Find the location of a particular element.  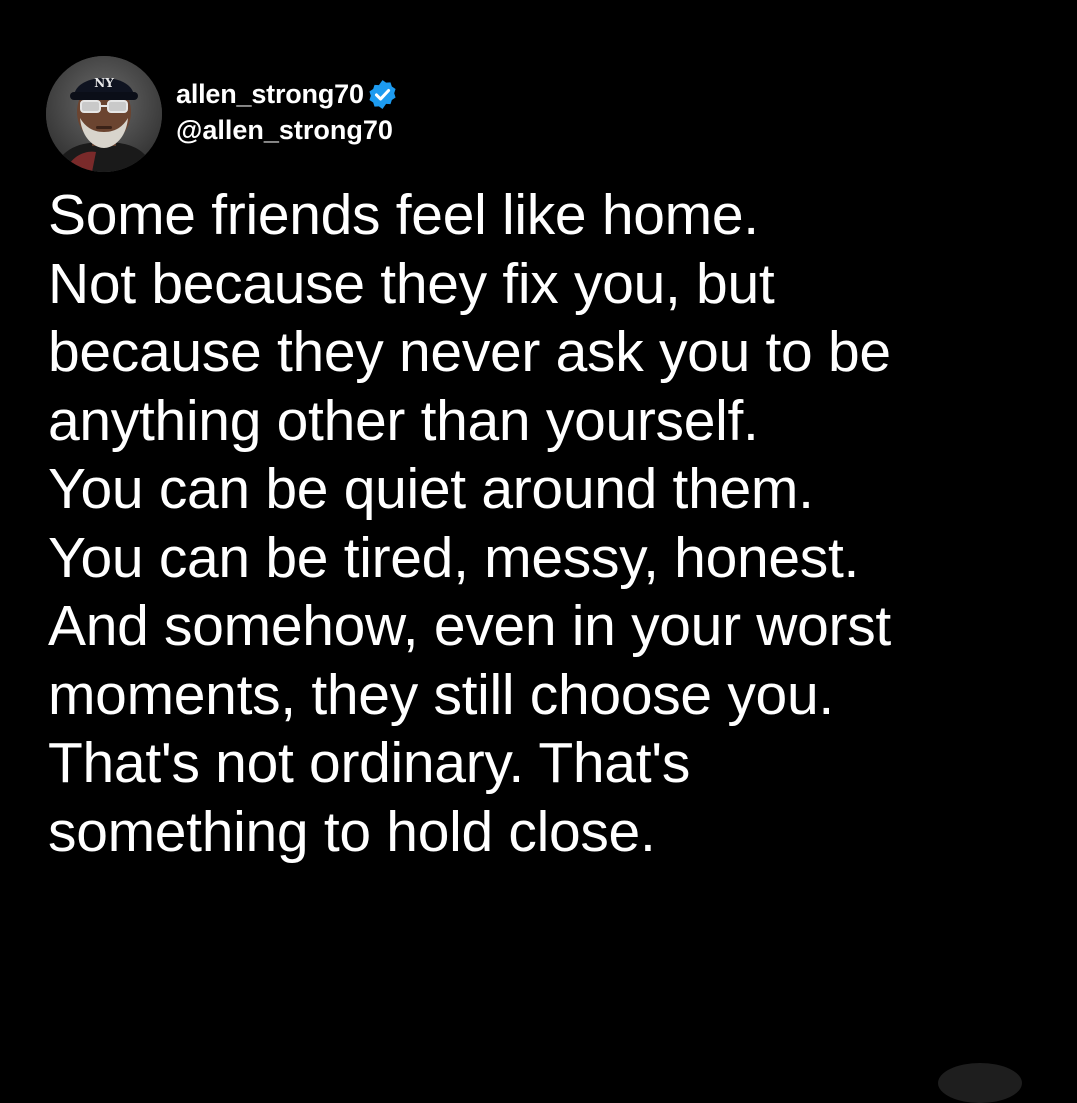

post-line: You can be tired, messy, honest. is located at coordinates (454, 557).